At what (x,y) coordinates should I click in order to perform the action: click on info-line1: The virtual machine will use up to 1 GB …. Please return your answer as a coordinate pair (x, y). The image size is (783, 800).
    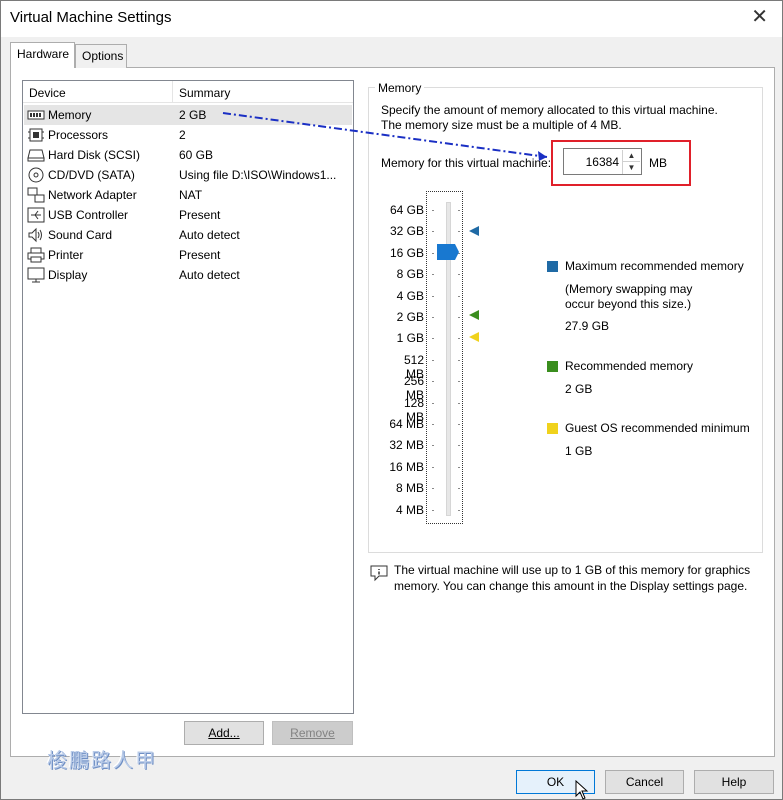
    Looking at the image, I should click on (572, 570).